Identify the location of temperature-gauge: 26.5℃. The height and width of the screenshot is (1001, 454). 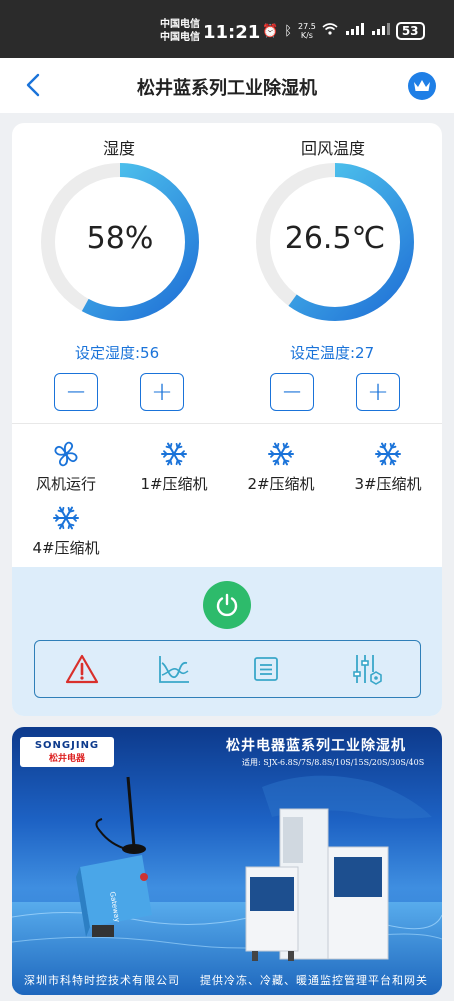
(335, 242).